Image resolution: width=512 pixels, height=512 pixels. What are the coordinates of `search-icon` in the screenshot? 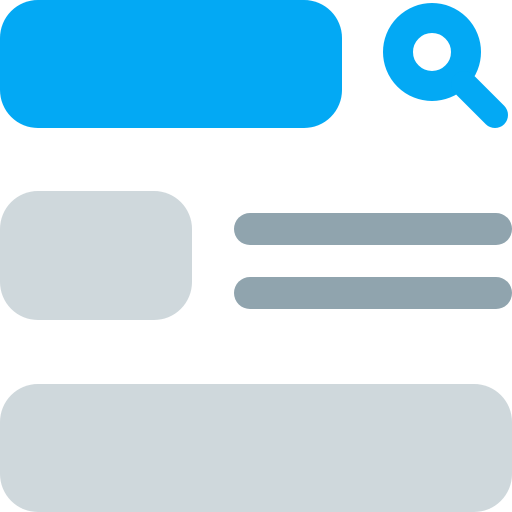 It's located at (445, 65).